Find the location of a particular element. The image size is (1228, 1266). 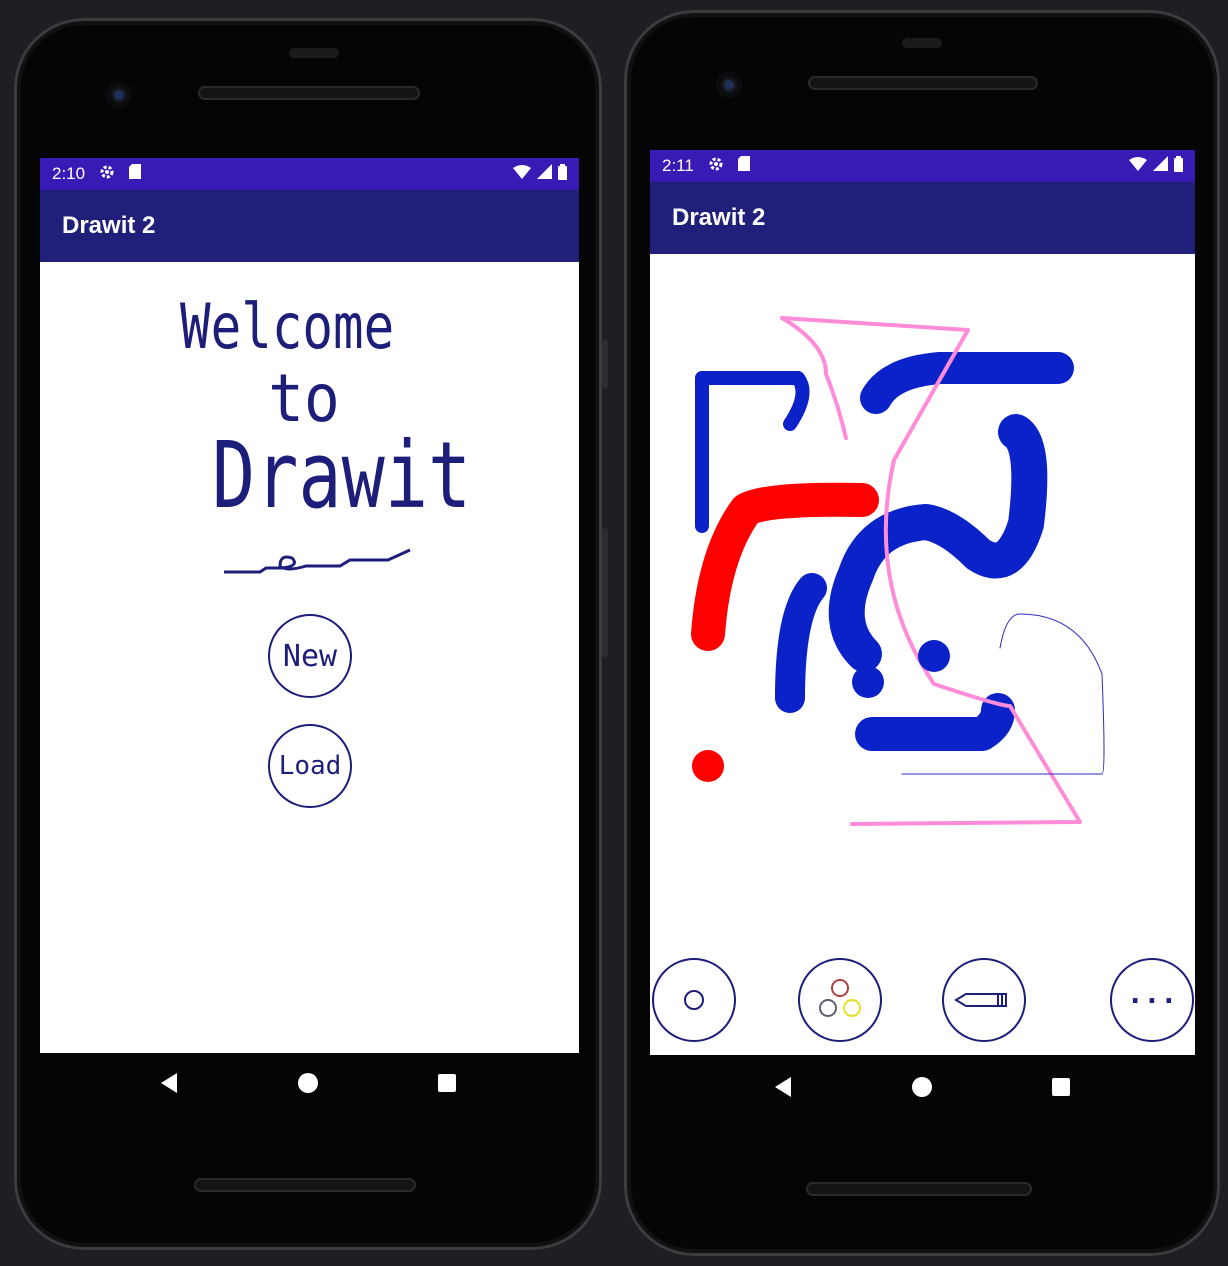

status-bar: 2:11 is located at coordinates (922, 166).